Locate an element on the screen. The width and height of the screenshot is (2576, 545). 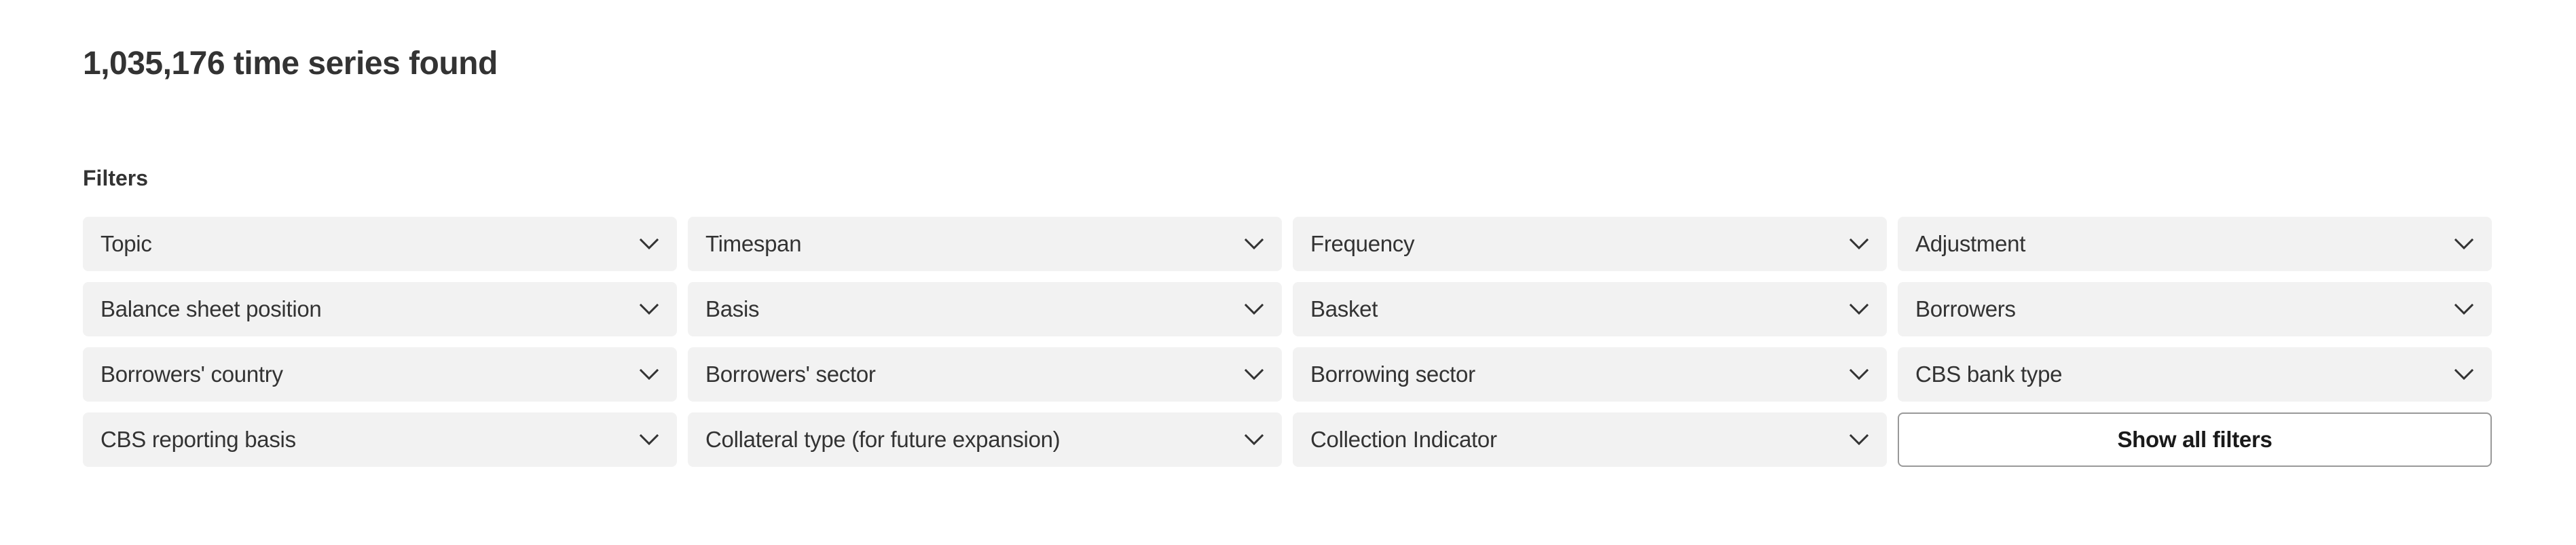
filter-dropdown-label: Borrowing sector is located at coordinates (1392, 375).